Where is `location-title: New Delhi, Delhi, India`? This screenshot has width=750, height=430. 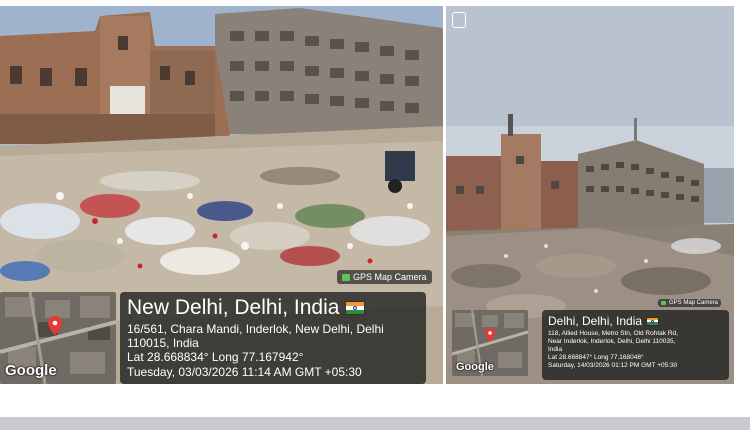
location-title: New Delhi, Delhi, India is located at coordinates (233, 307).